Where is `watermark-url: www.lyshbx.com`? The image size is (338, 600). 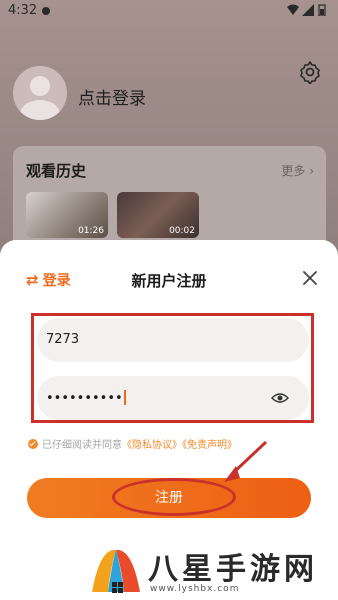
watermark-url: www.lyshbx.com is located at coordinates (195, 589).